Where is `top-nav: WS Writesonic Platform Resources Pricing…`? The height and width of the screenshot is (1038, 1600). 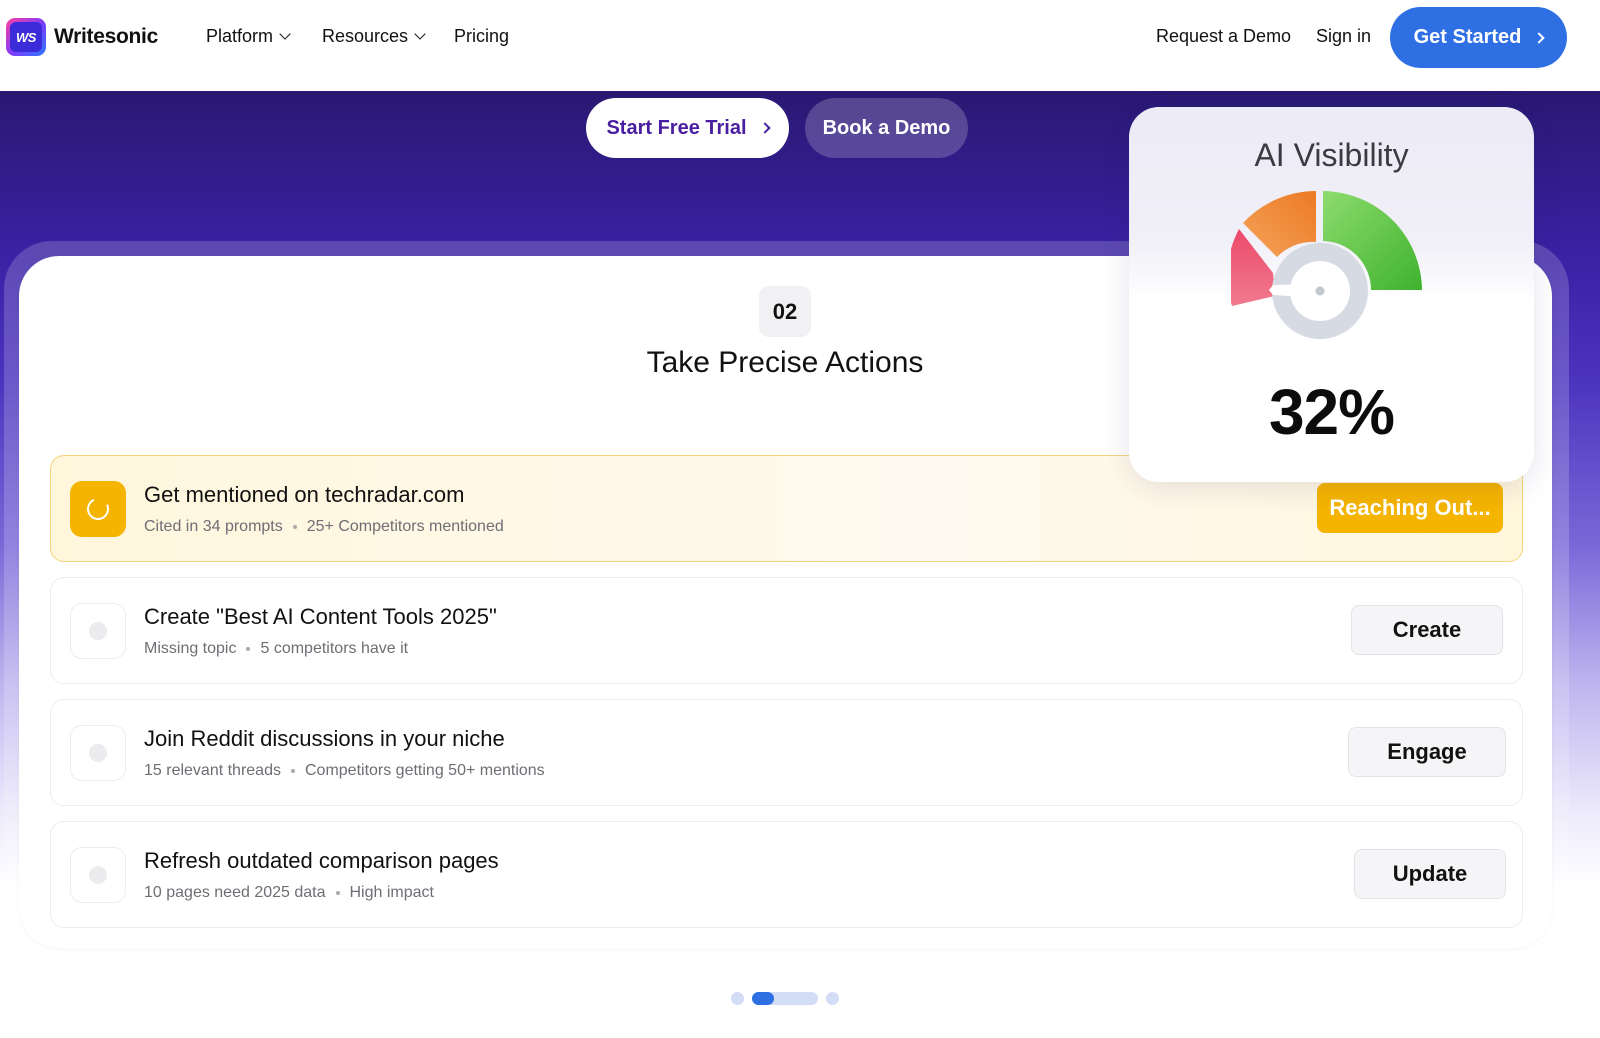
top-nav: WS Writesonic Platform Resources Pricing… is located at coordinates (800, 45).